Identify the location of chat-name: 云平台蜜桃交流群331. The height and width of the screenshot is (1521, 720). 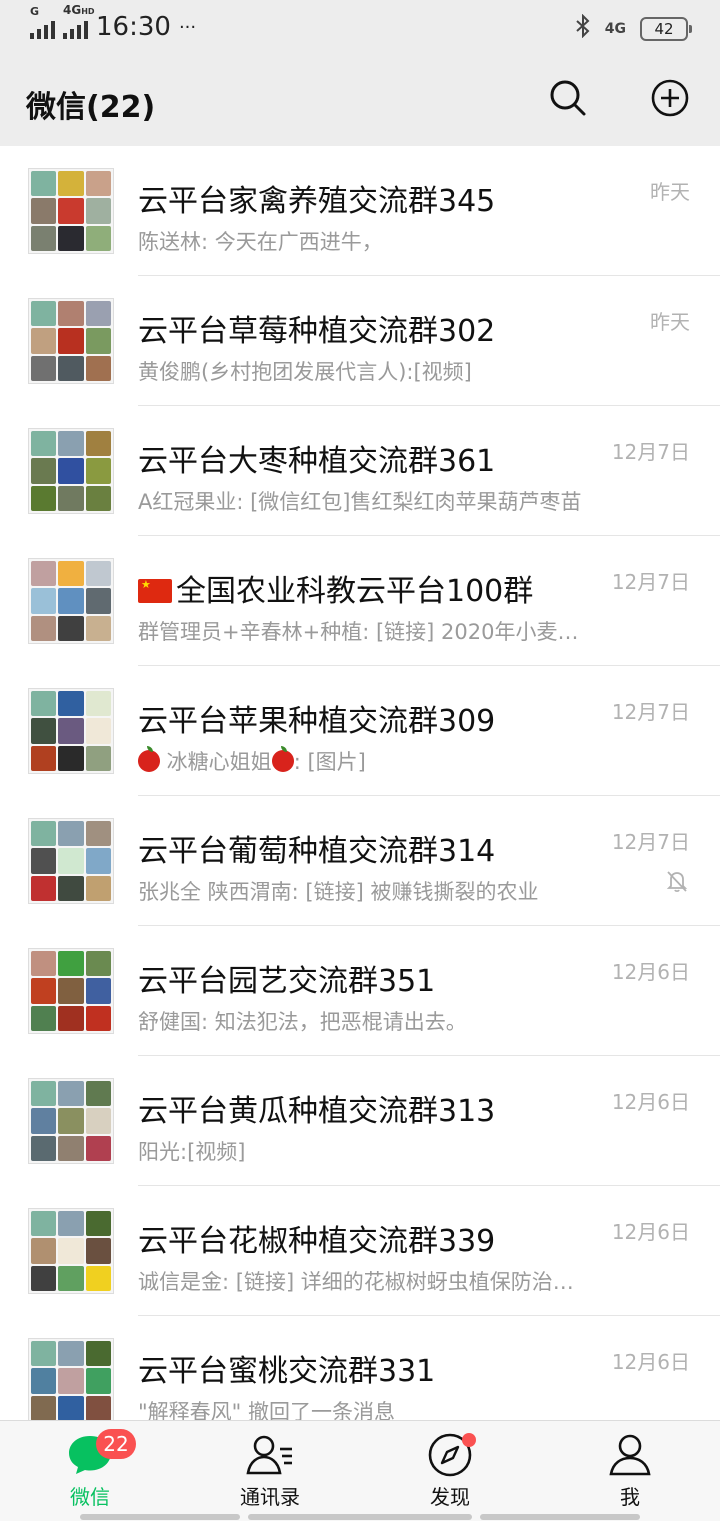
(287, 1371).